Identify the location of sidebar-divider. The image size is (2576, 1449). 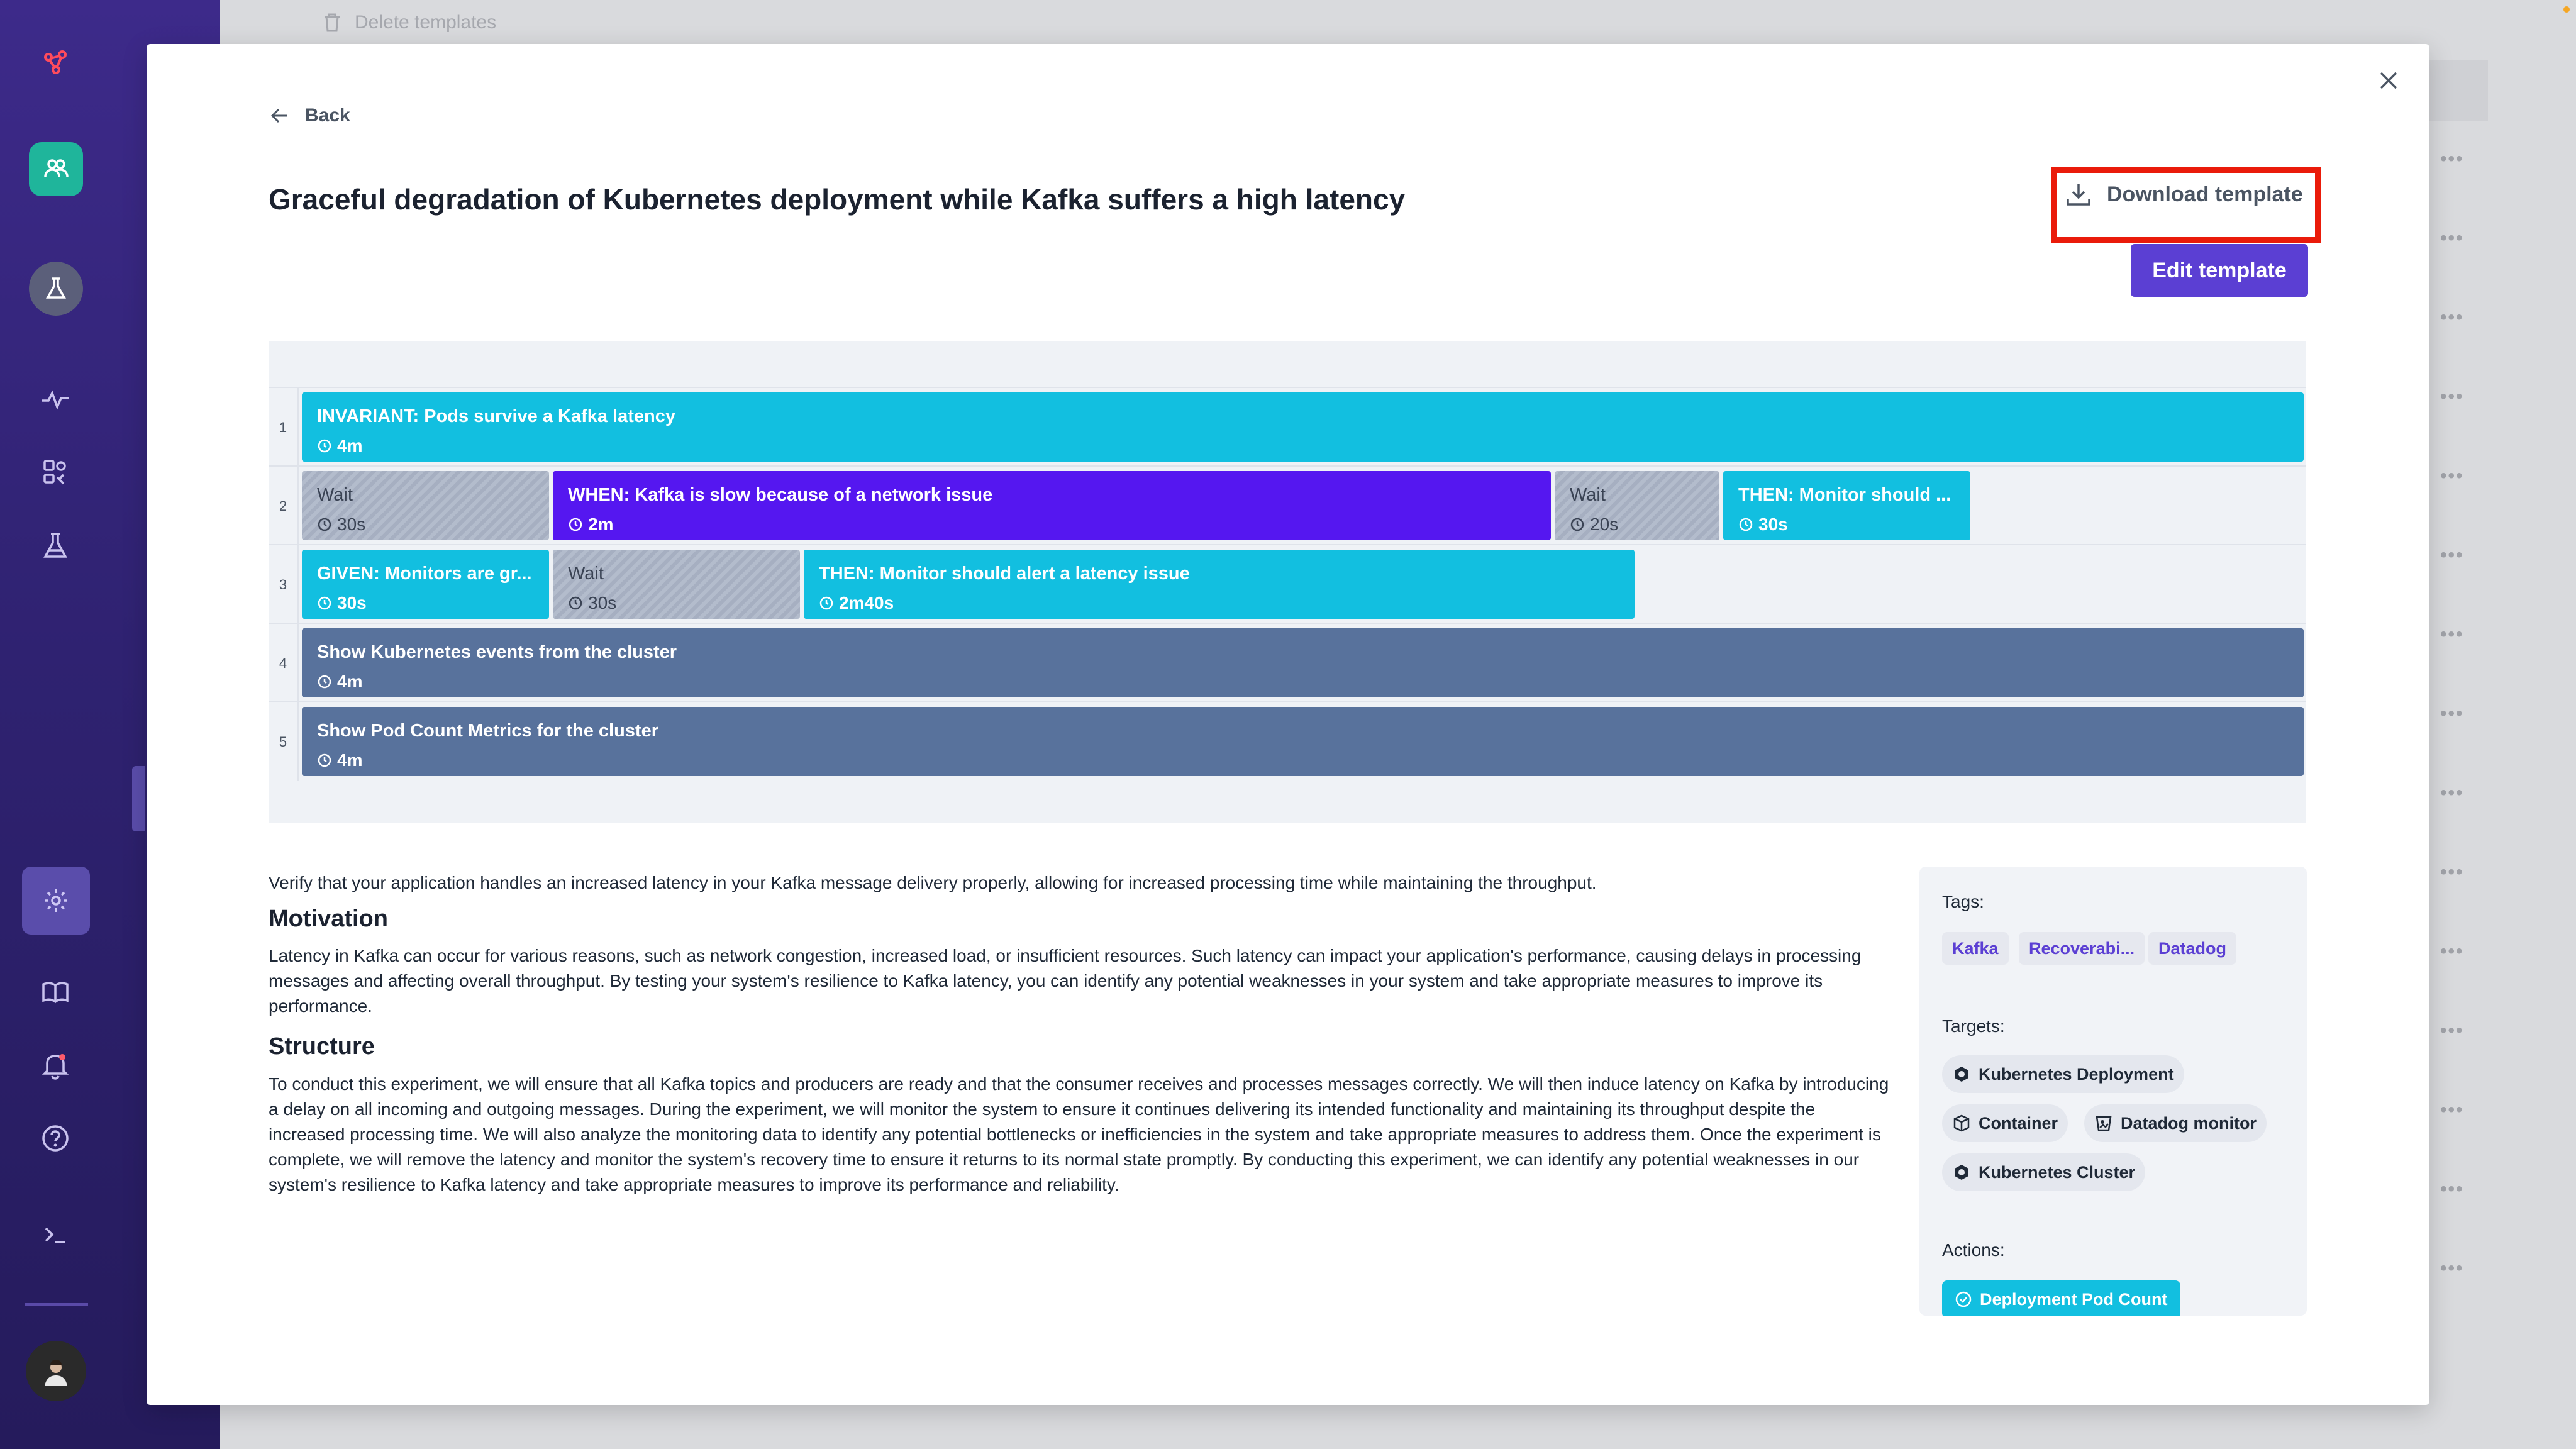
(56, 1304).